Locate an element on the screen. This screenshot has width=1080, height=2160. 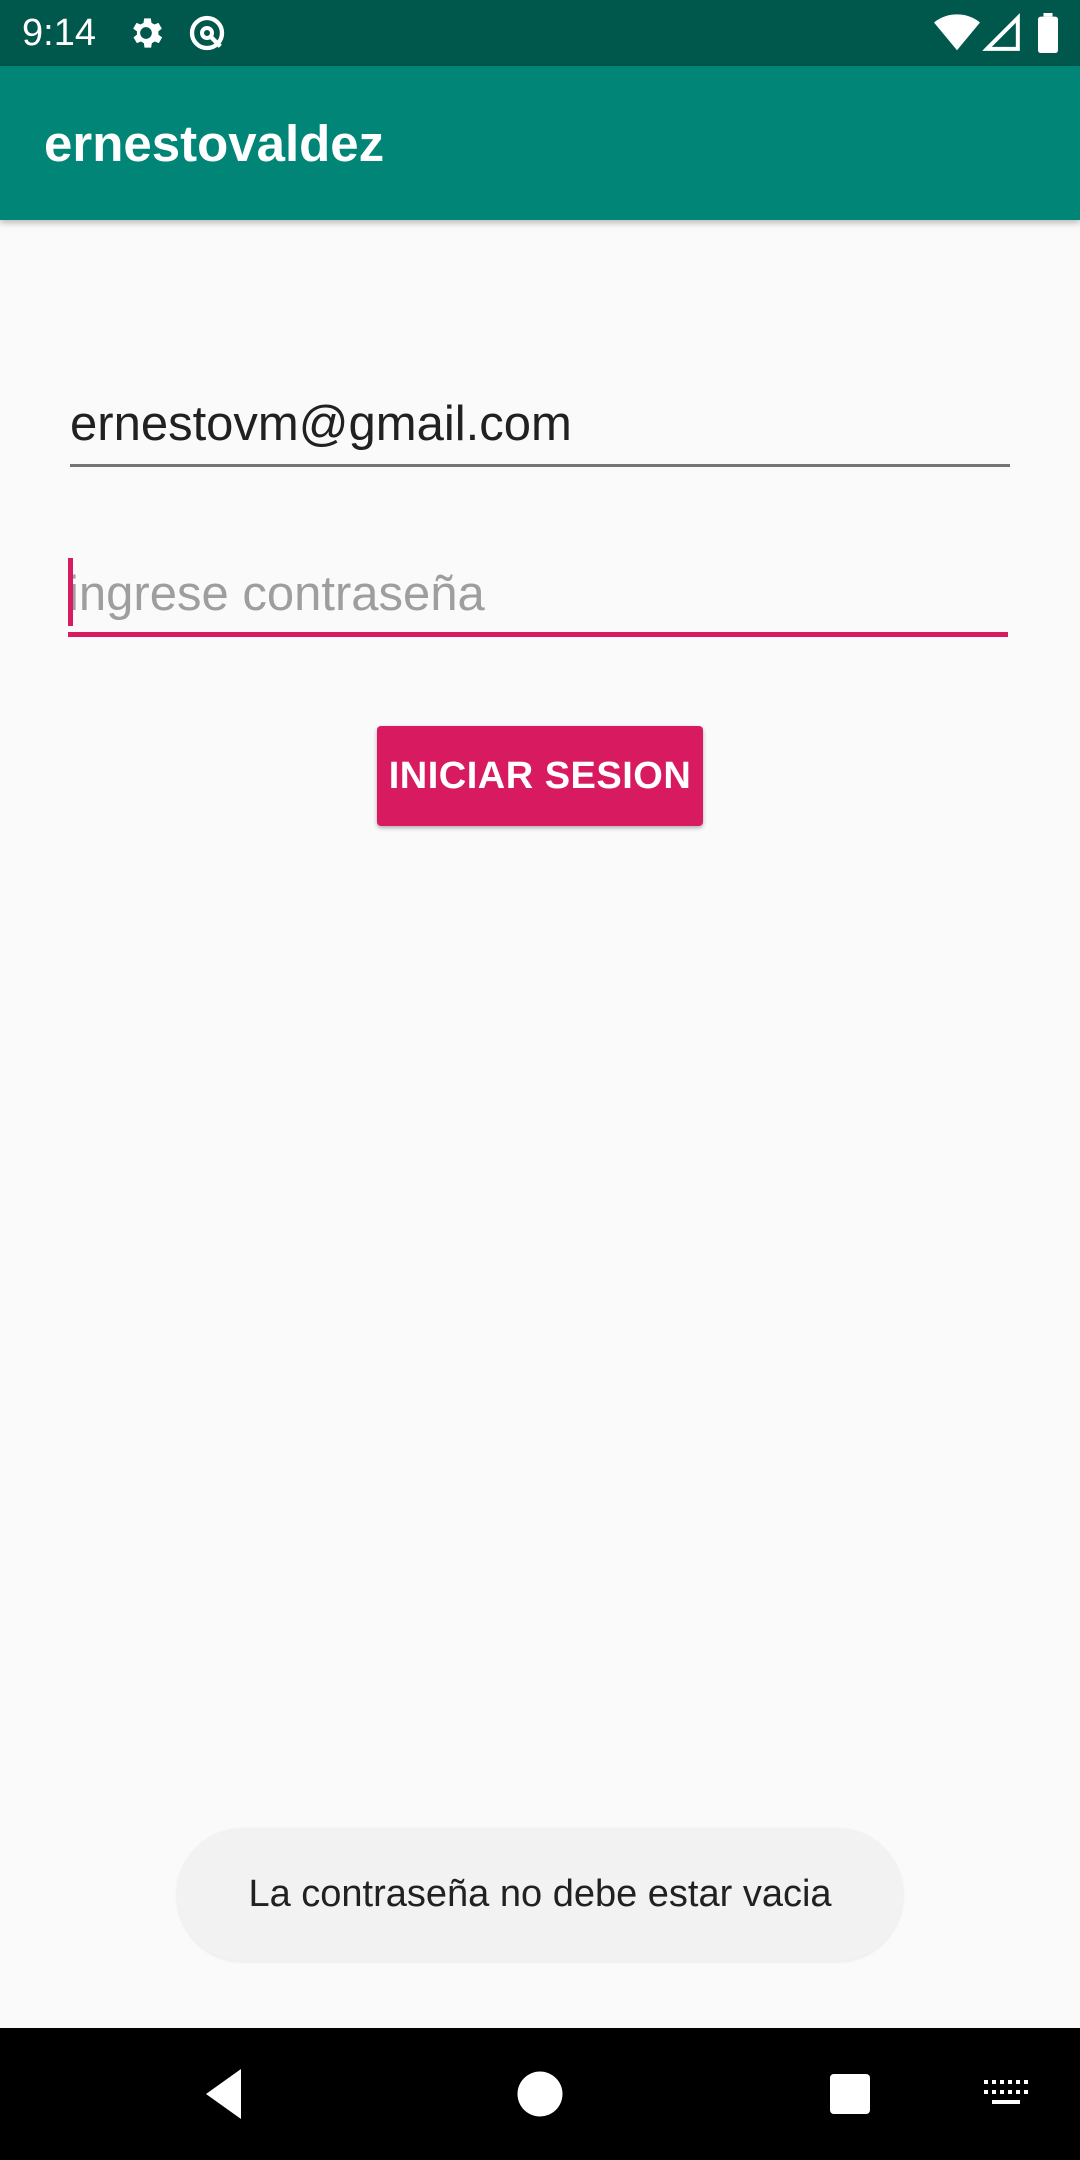
signal-icon is located at coordinates (1002, 33).